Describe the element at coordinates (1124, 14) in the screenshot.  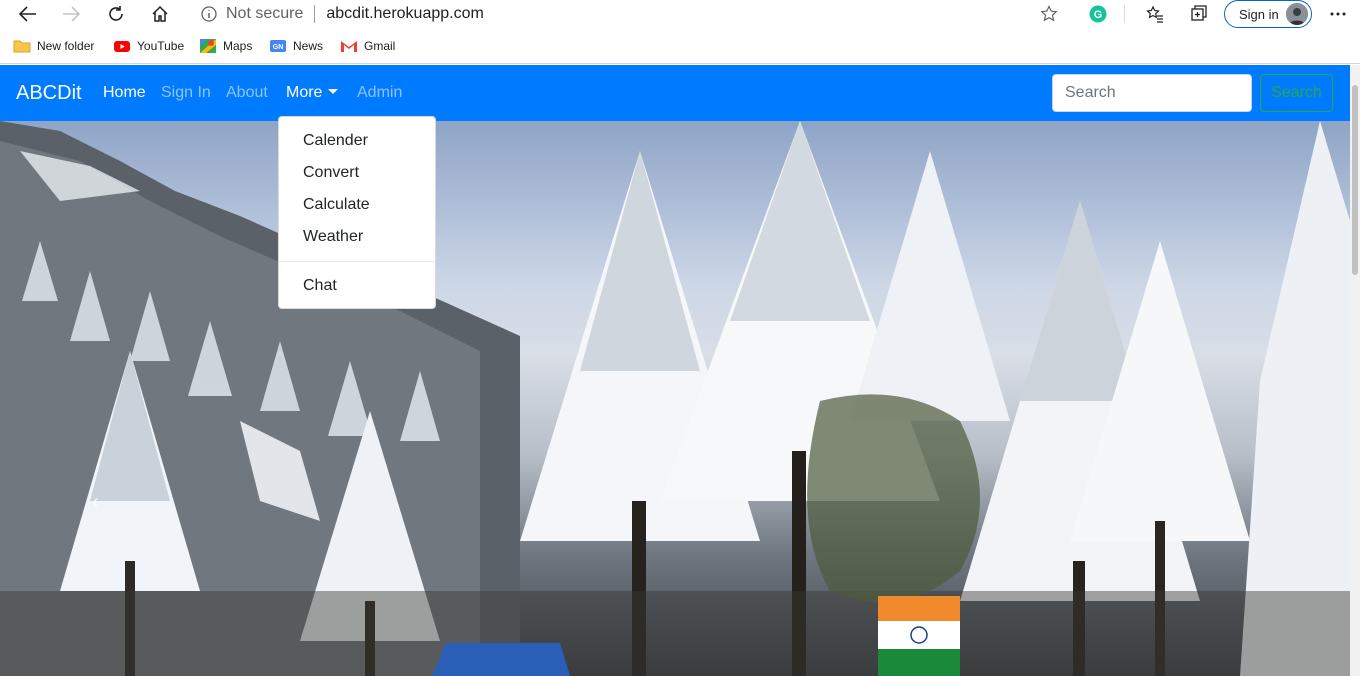
I see `toolbar-divider` at that location.